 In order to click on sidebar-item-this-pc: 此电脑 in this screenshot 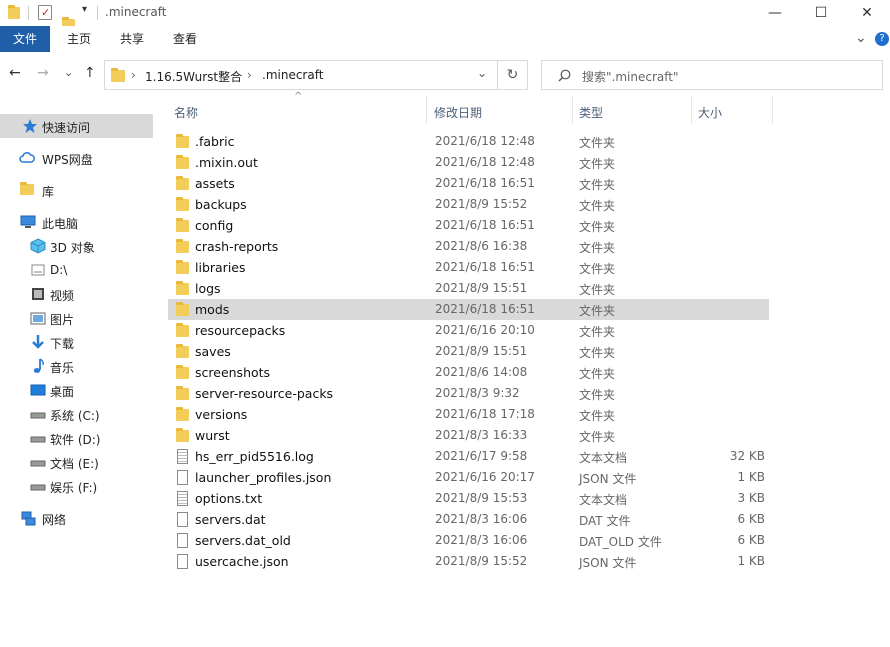, I will do `click(76, 222)`.